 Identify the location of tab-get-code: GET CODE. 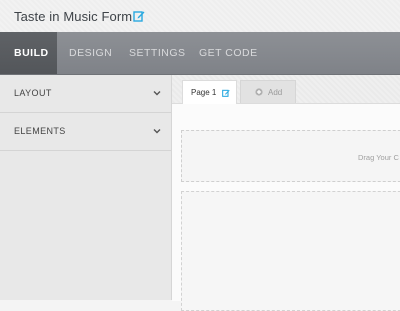
(228, 53).